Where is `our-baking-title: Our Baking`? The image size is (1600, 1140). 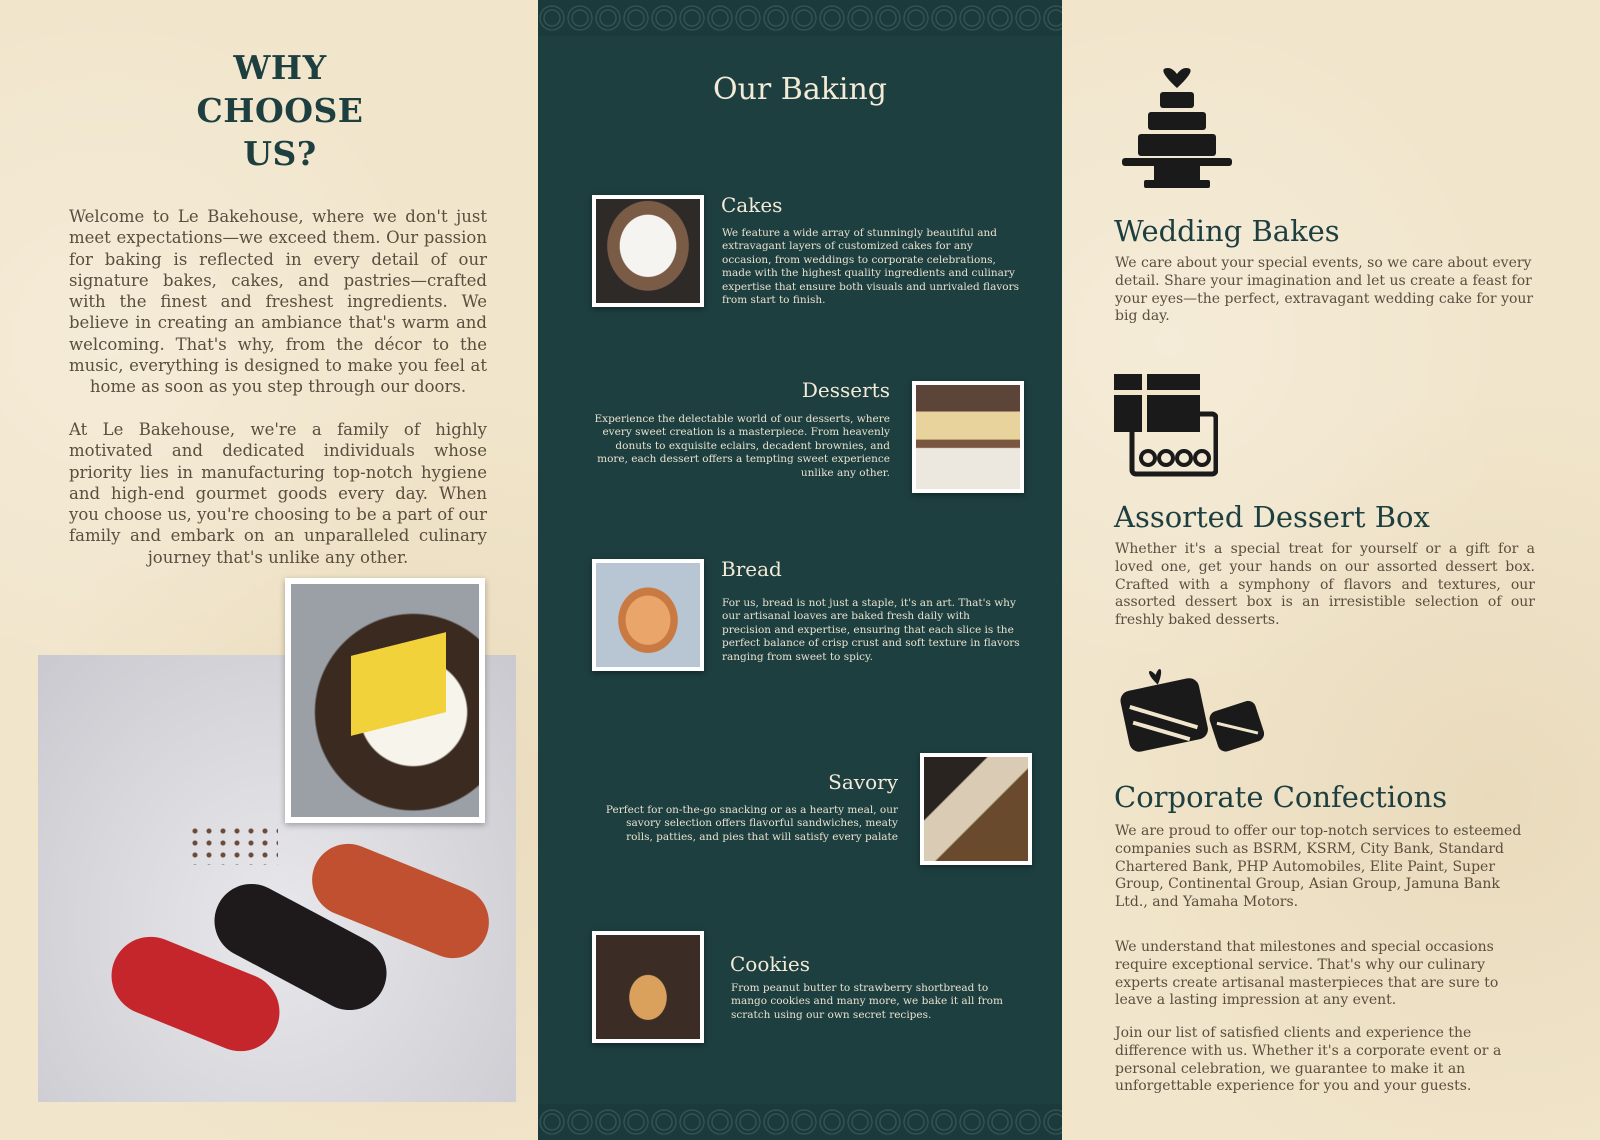
our-baking-title: Our Baking is located at coordinates (800, 89).